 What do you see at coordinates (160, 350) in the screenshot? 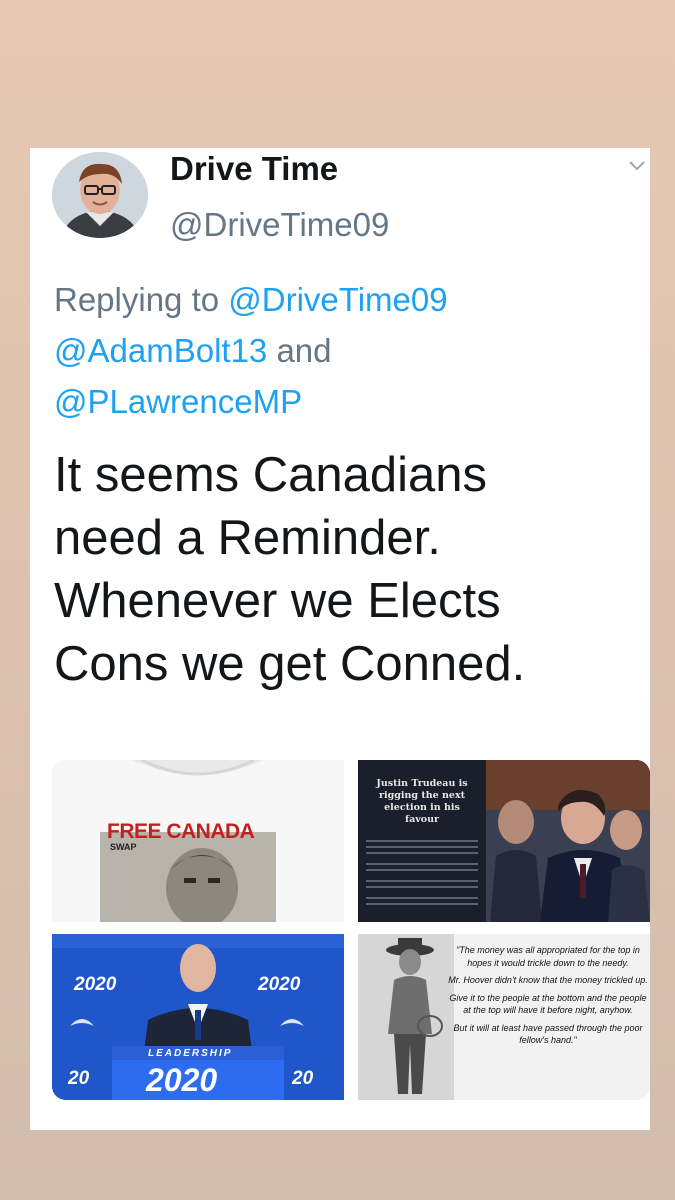
I see `reply-handle-link: @AdamBolt13` at bounding box center [160, 350].